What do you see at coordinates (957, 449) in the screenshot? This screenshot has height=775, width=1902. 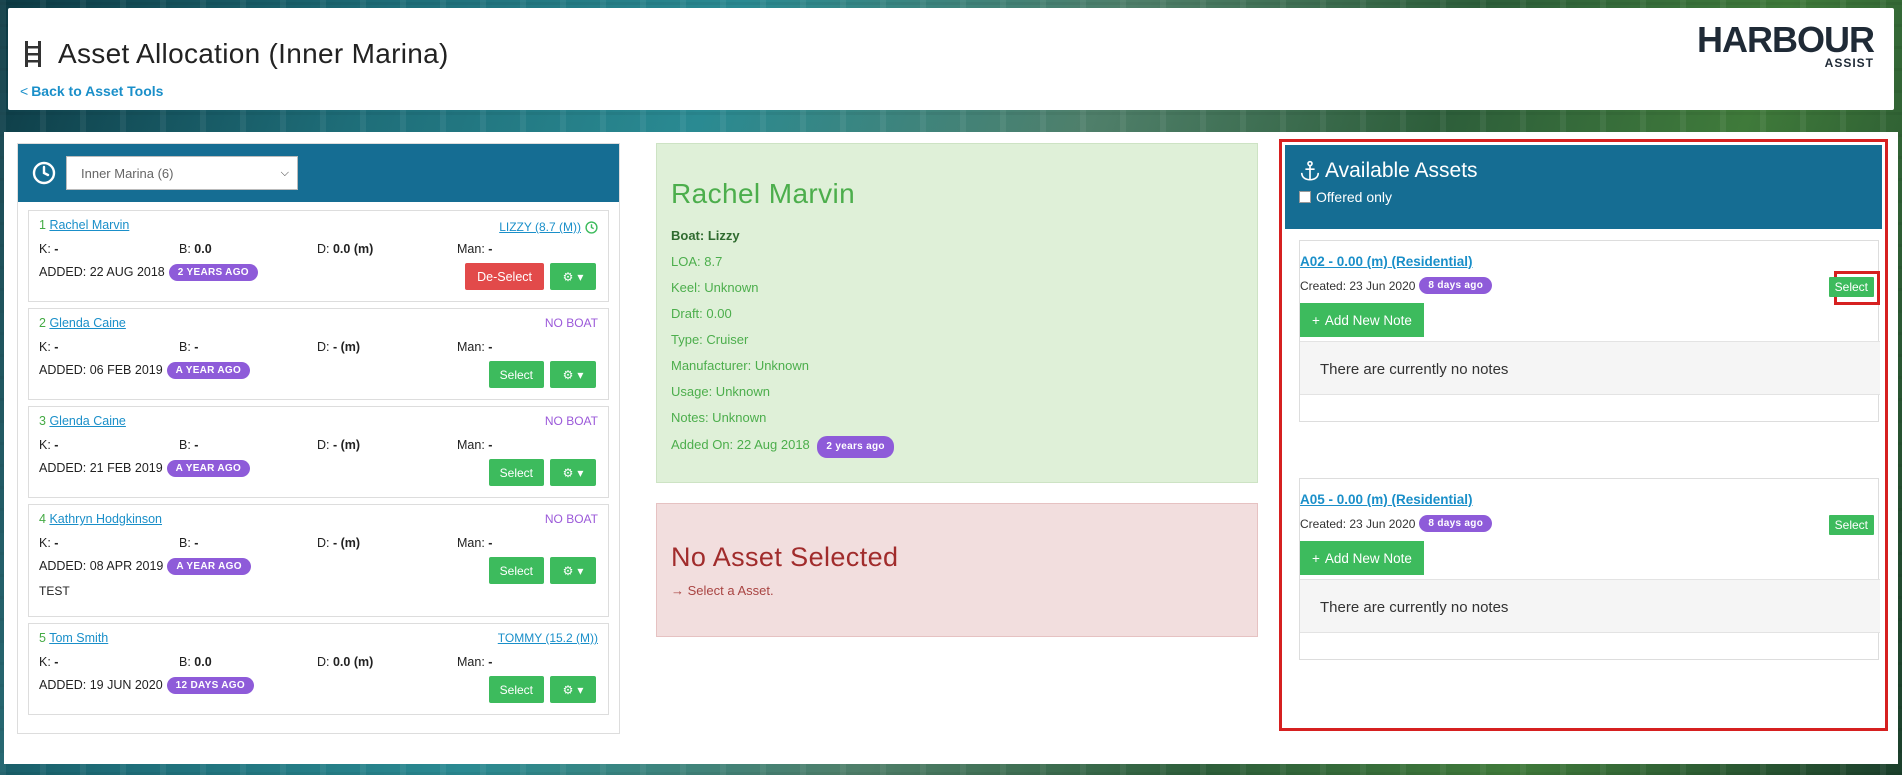 I see `added-on-row: Added On: 22 Aug 2018 2 years ago` at bounding box center [957, 449].